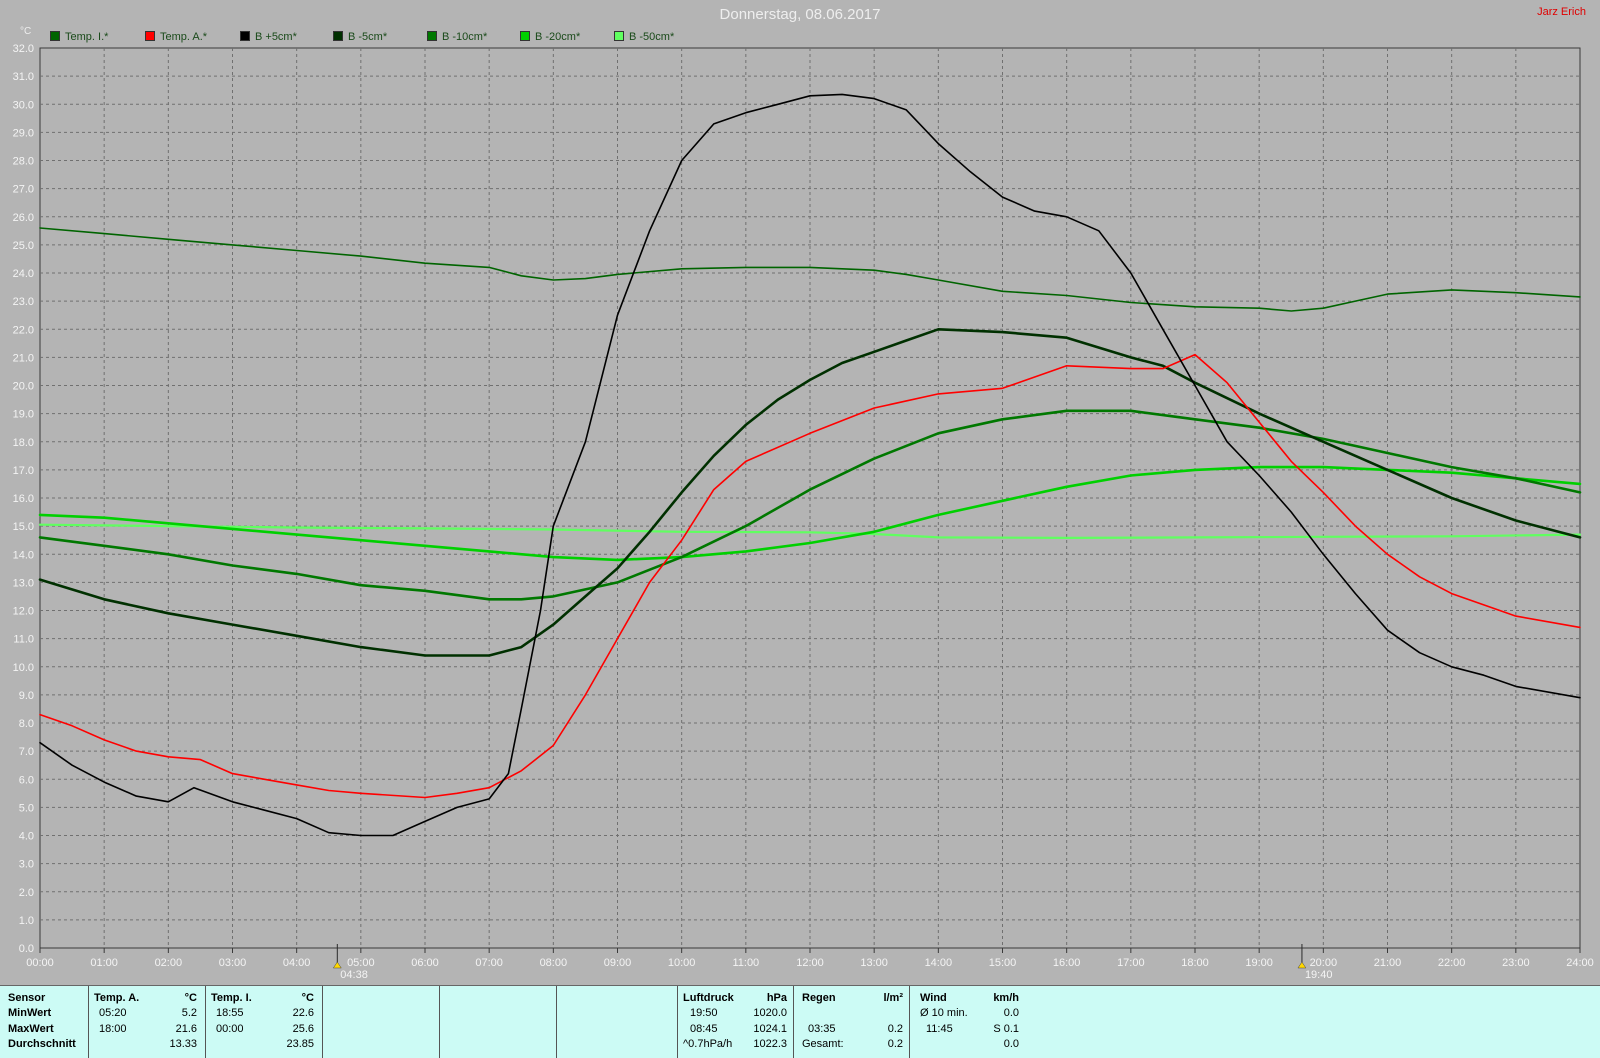  Describe the element at coordinates (113, 1029) in the screenshot. I see `stats-temp-a-max-time: 18:00` at that location.